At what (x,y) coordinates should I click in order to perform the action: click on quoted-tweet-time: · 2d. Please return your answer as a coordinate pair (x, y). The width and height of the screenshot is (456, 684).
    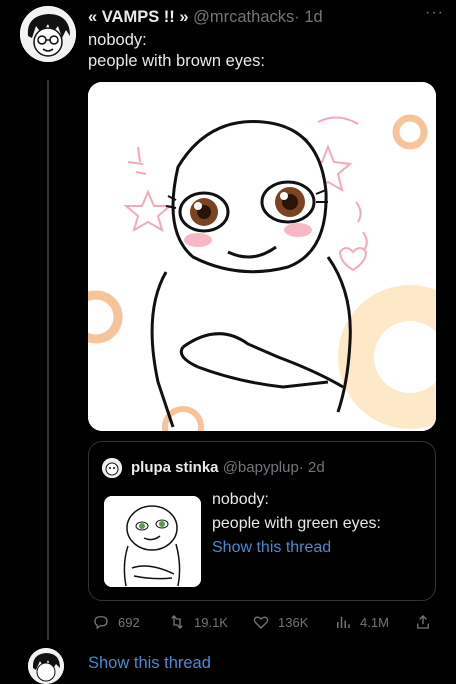
    Looking at the image, I should click on (311, 467).